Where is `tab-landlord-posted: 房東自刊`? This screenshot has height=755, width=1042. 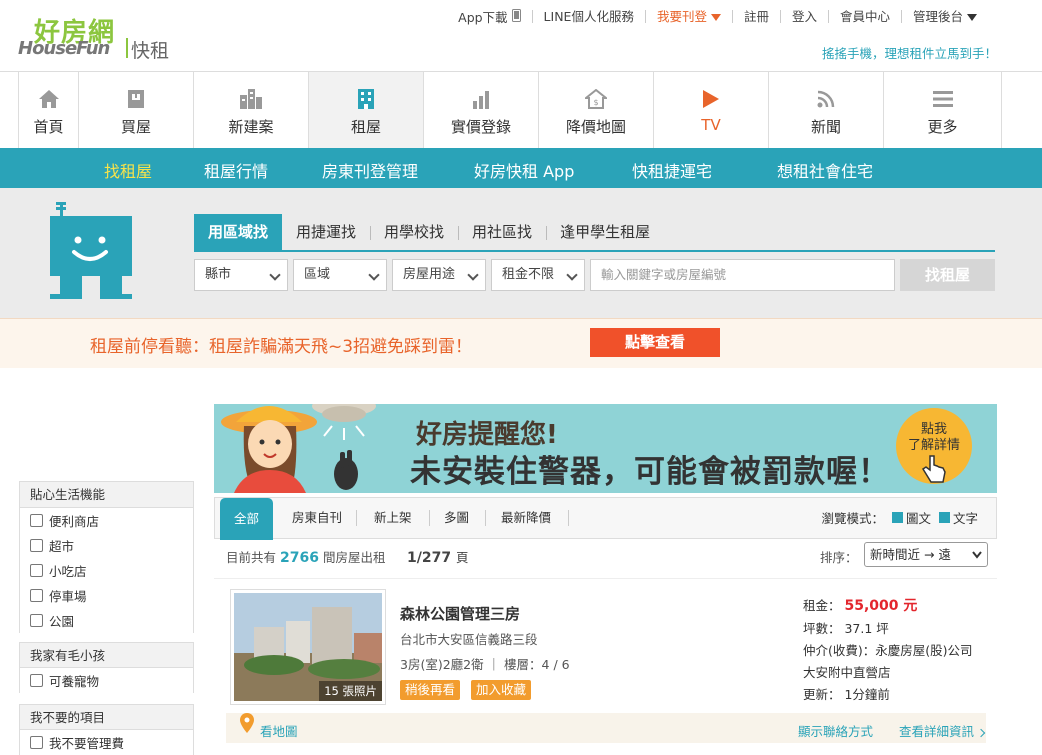
tab-landlord-posted: 房東自刊 is located at coordinates (317, 518).